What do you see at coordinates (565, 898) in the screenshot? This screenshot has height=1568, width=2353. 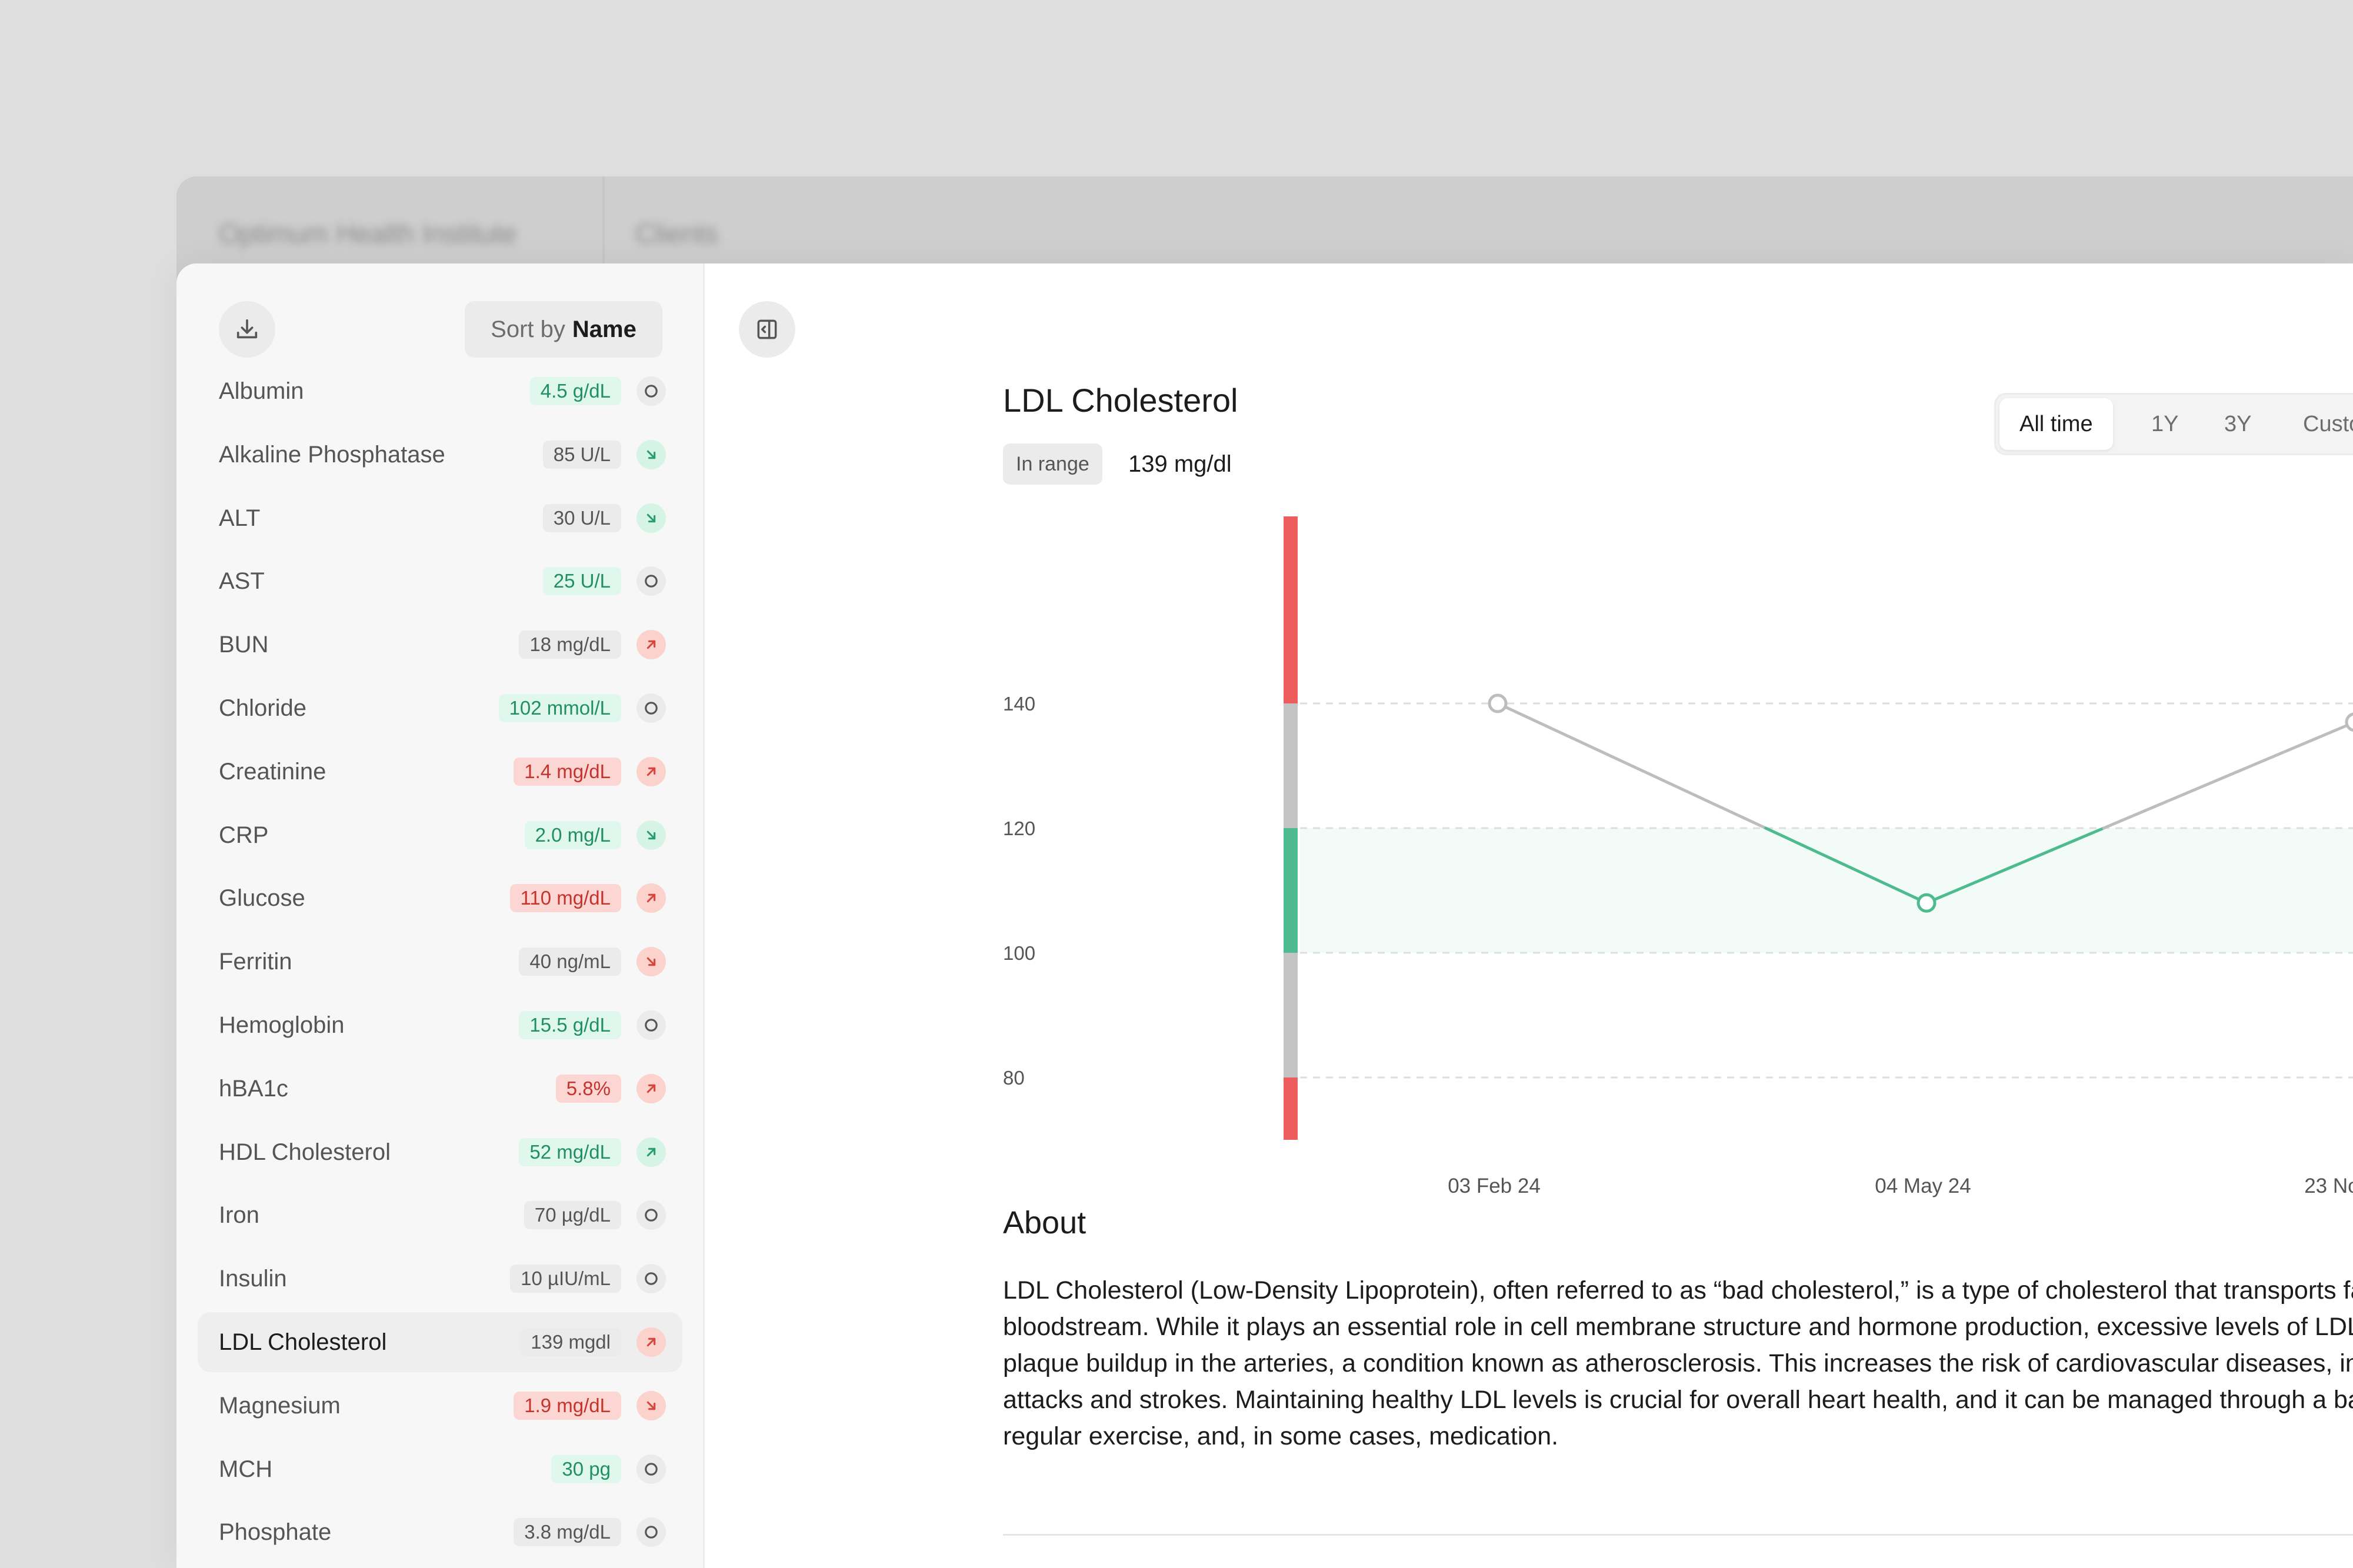 I see `biomarker-value-badge: 110 mg/dL` at bounding box center [565, 898].